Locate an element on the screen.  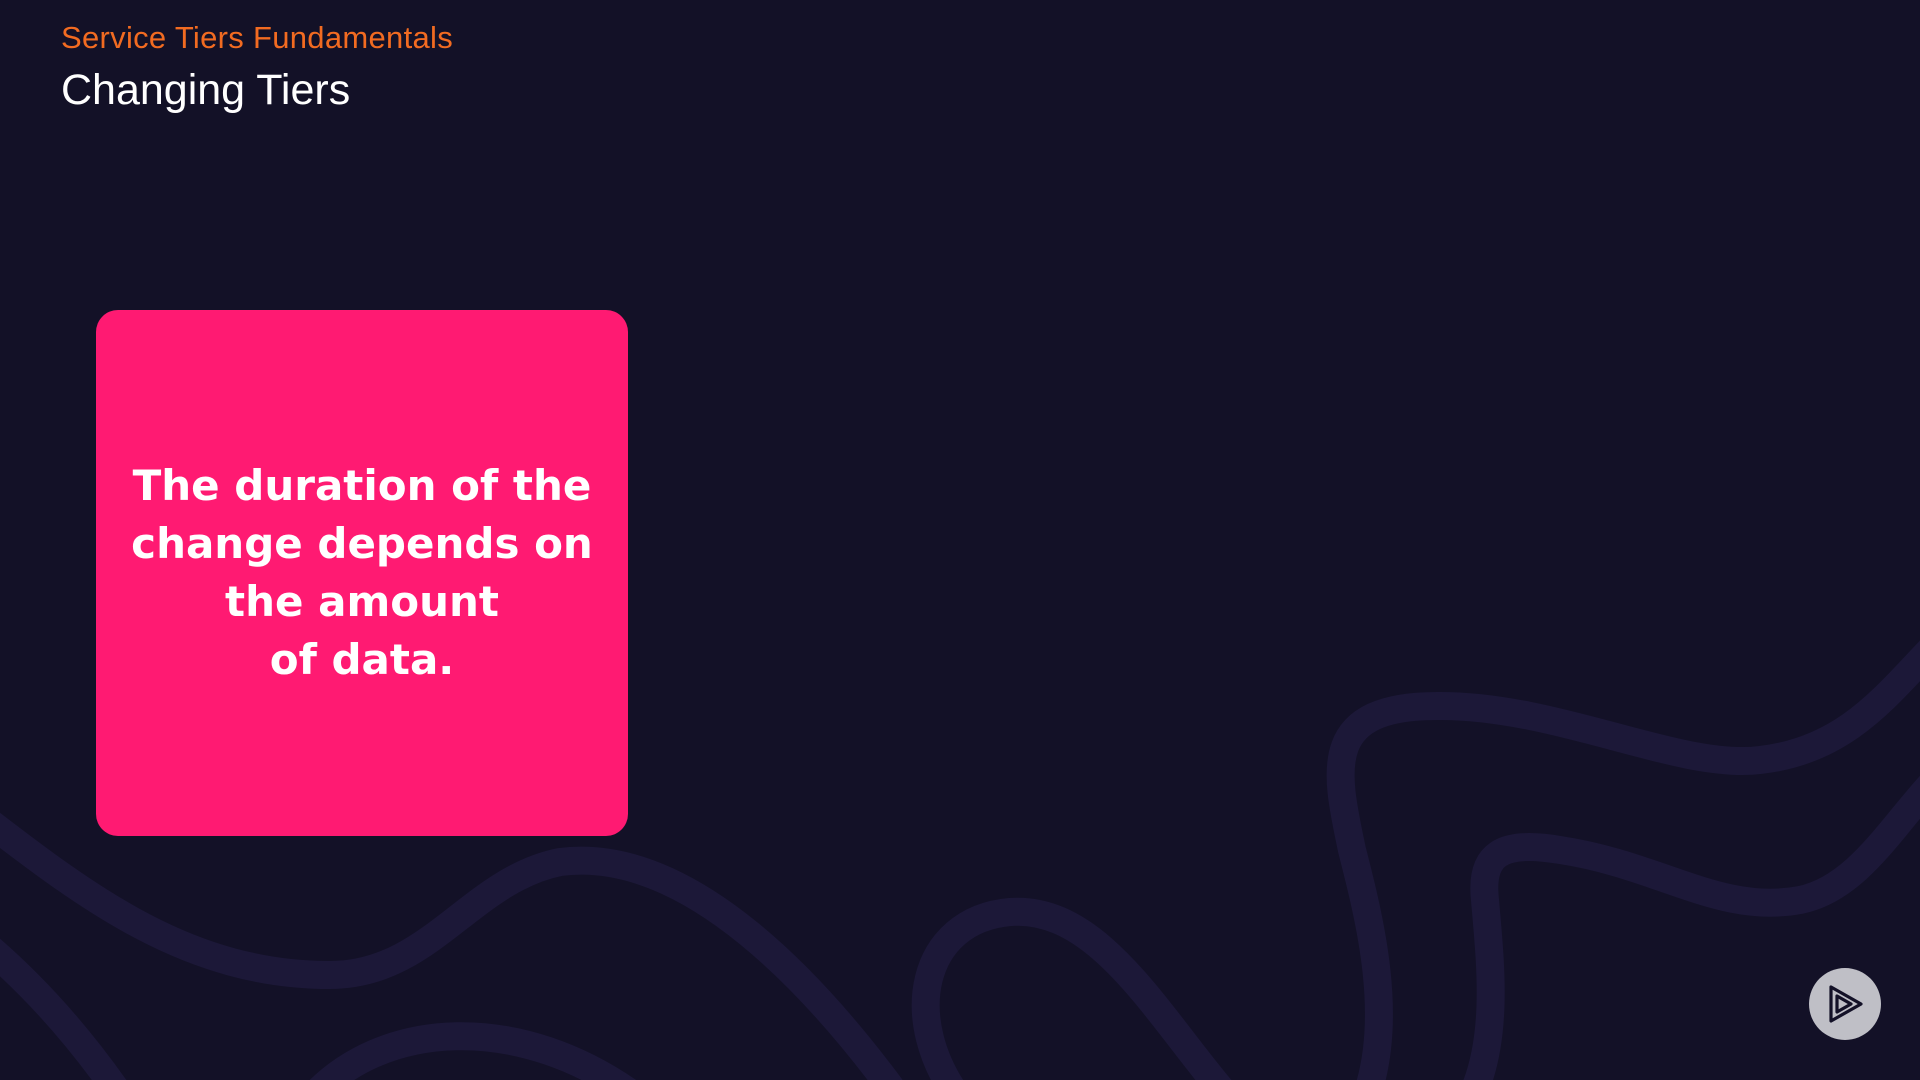
page-title: Changing Tiers is located at coordinates (206, 90).